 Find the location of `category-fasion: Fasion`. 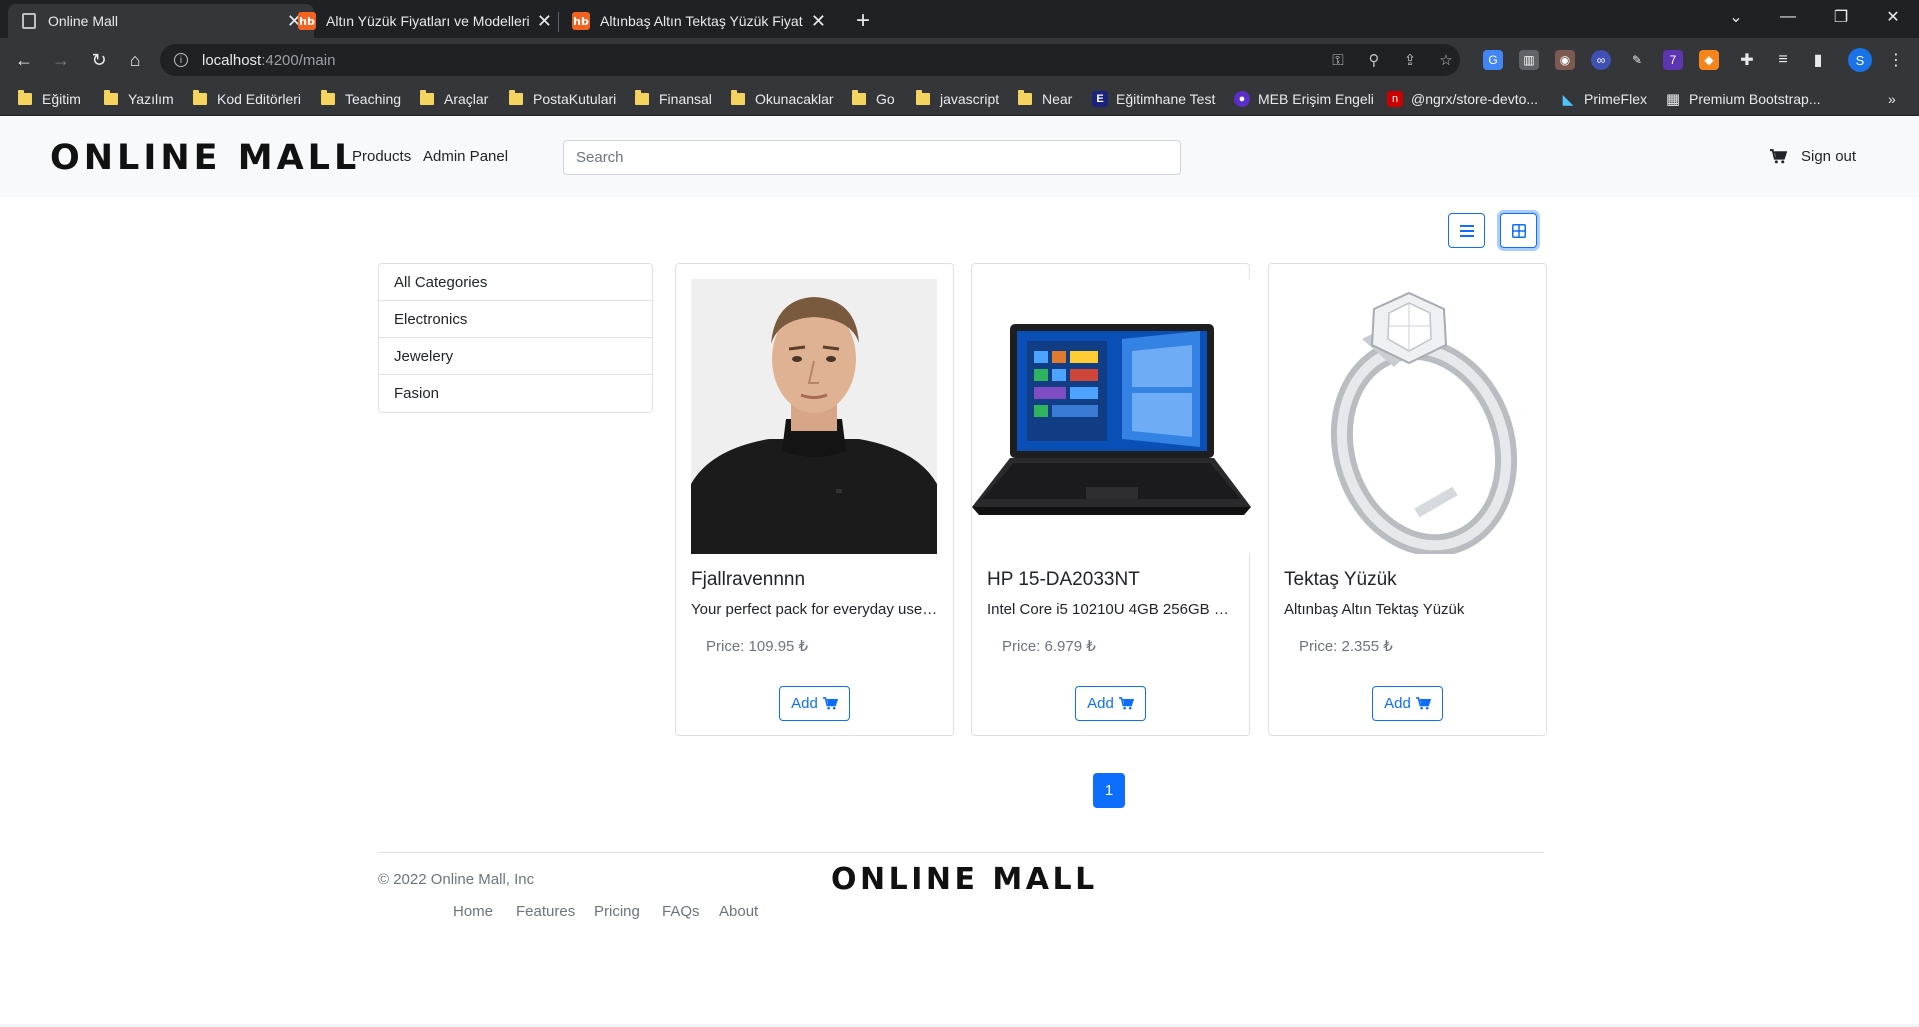

category-fasion: Fasion is located at coordinates (515, 393).